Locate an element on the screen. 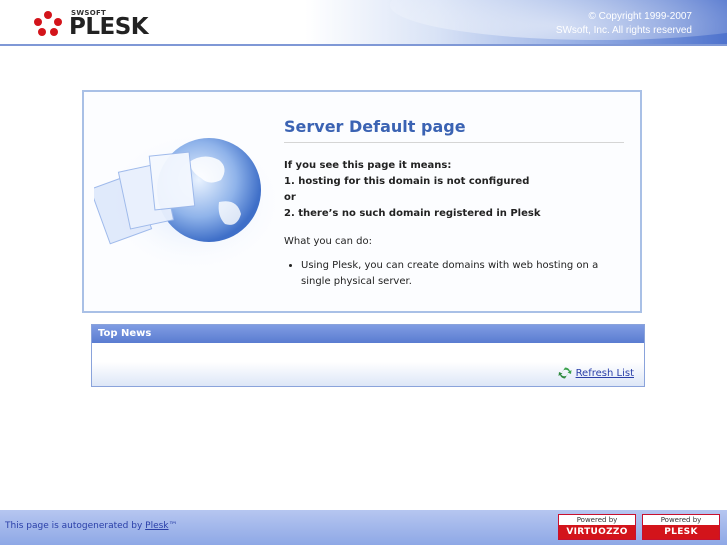 The image size is (727, 545). trademark-symbol: ™ is located at coordinates (173, 526).